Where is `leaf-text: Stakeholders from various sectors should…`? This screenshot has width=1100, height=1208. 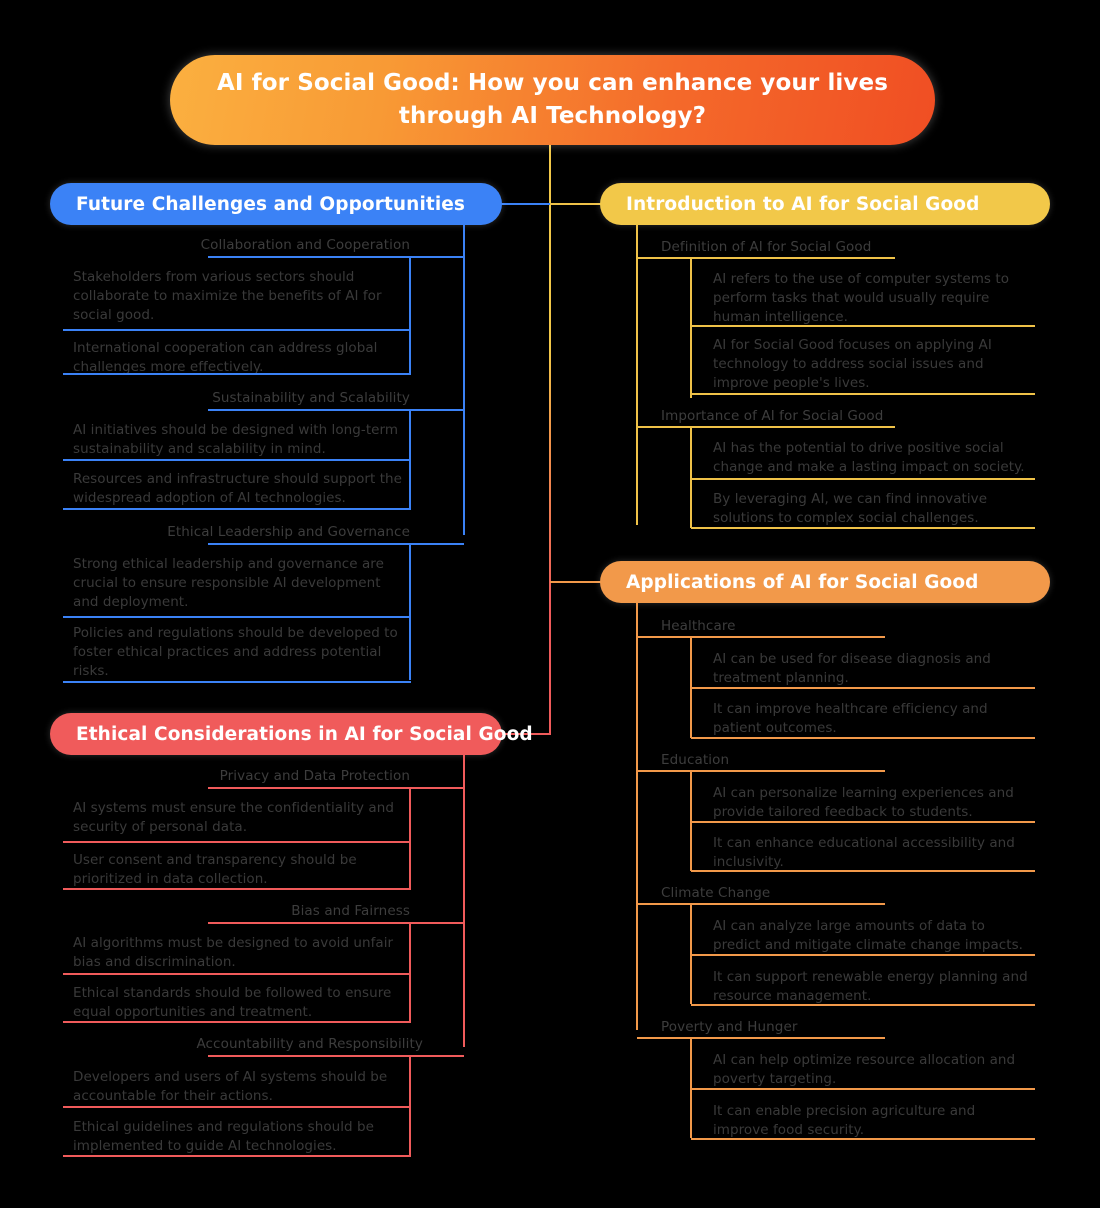 leaf-text: Stakeholders from various sectors should… is located at coordinates (227, 296).